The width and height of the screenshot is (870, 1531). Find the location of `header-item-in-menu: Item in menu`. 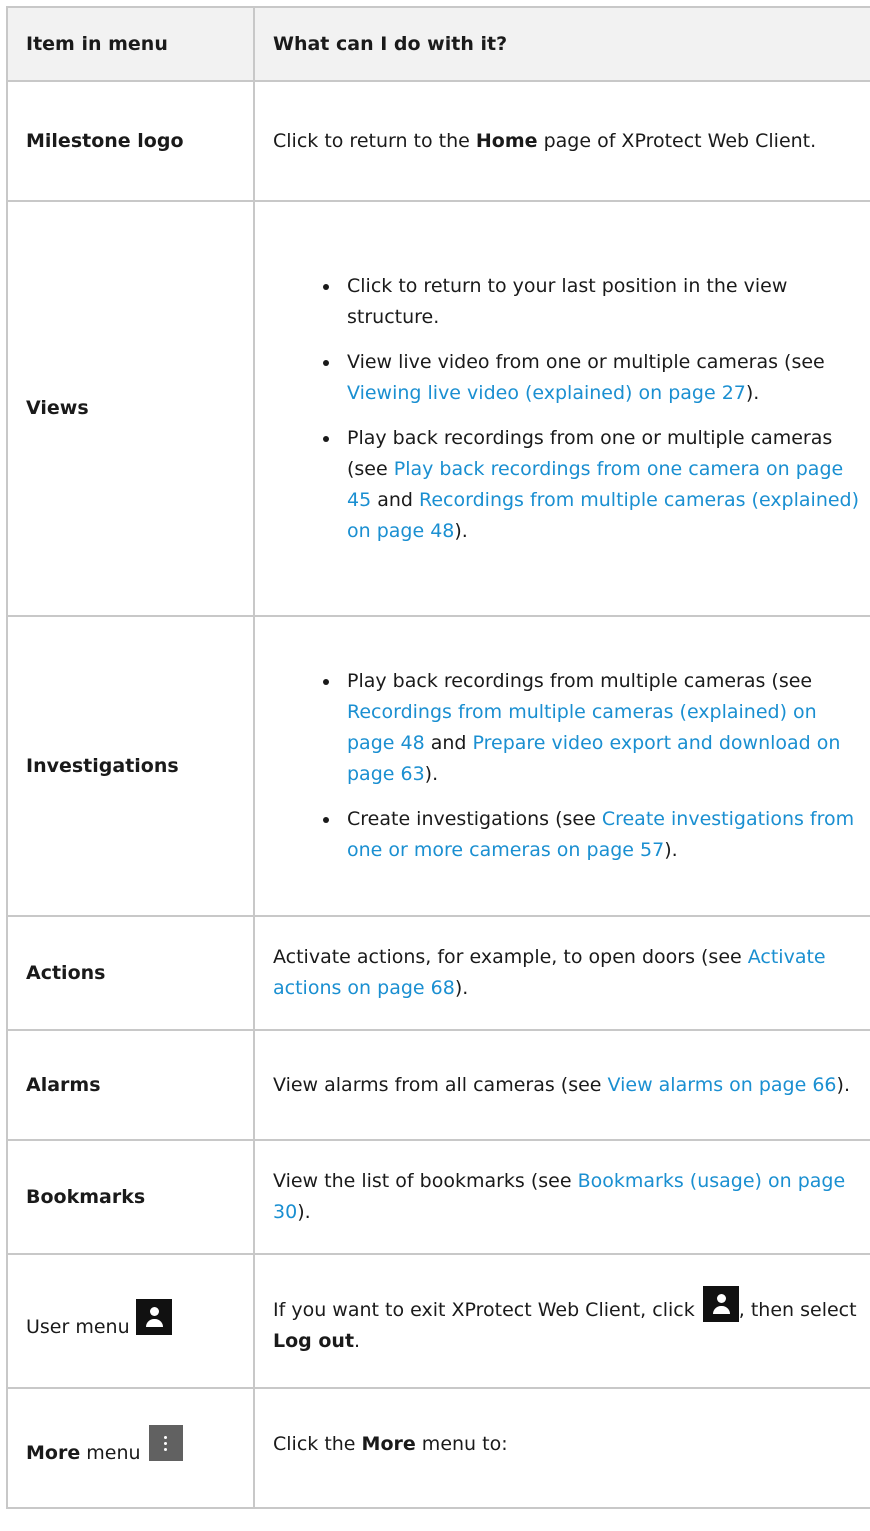

header-item-in-menu: Item in menu is located at coordinates (130, 44).